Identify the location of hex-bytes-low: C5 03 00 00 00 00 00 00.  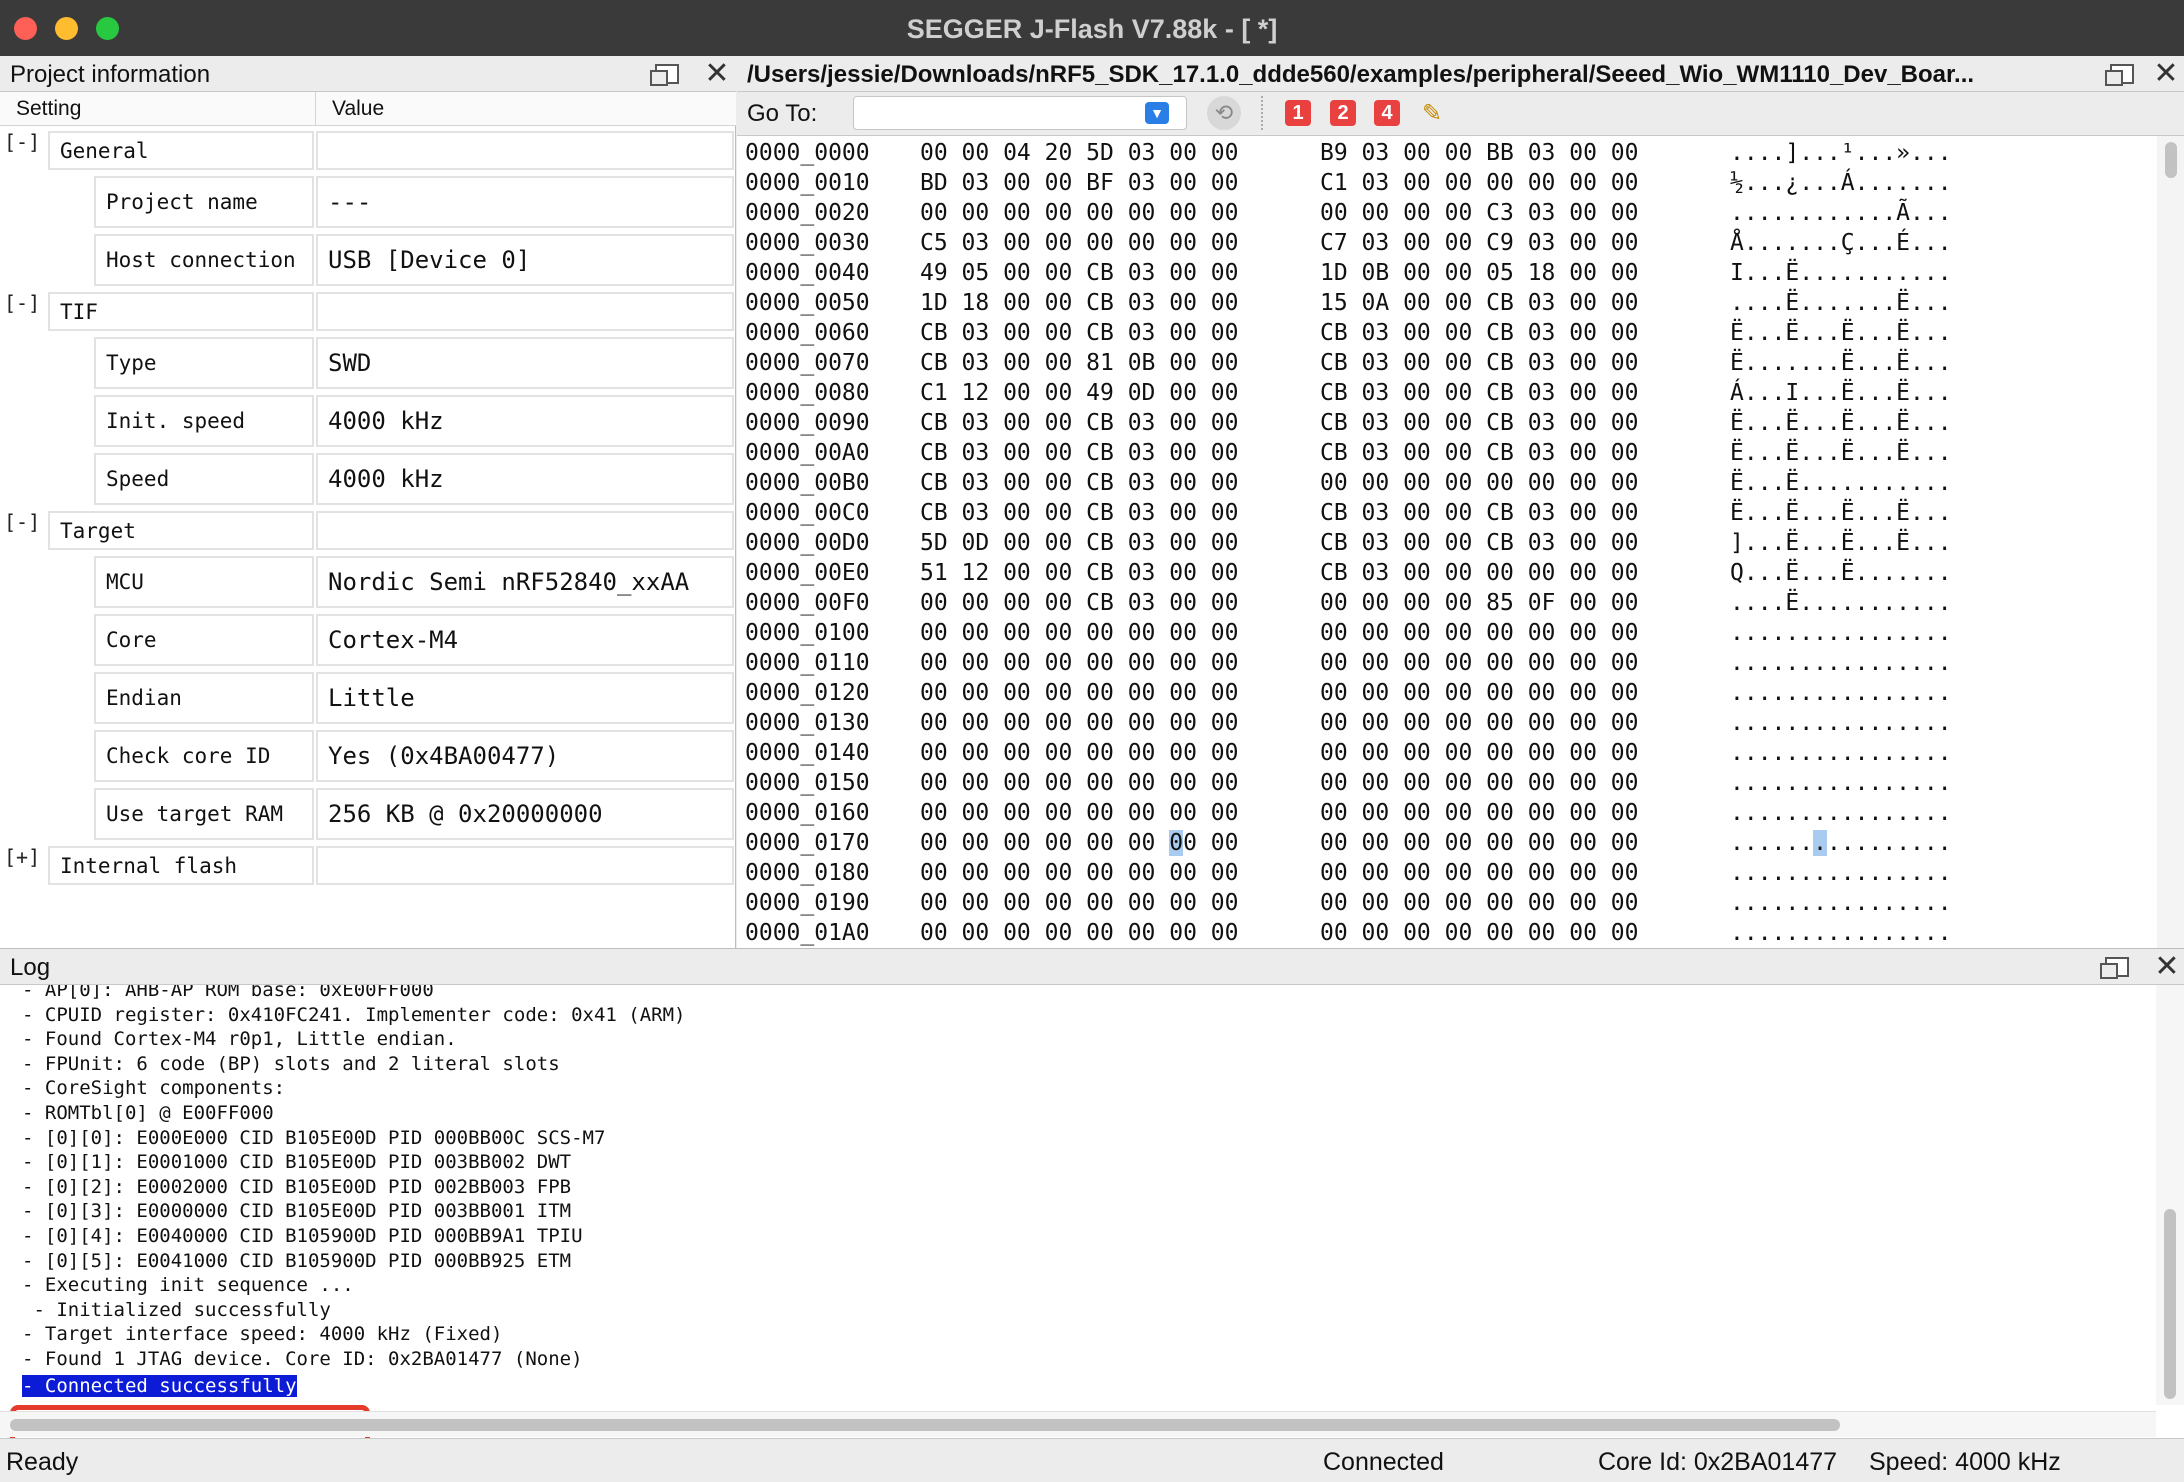
(1079, 243).